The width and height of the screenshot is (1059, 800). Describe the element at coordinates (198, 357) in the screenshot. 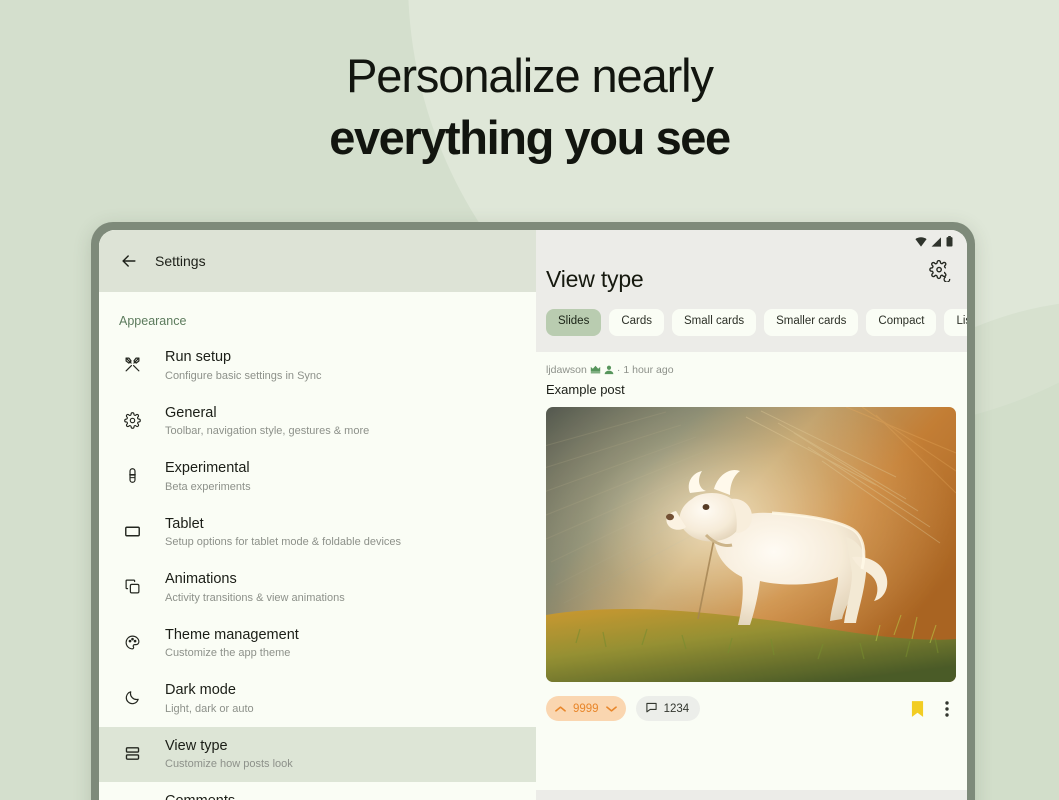

I see `sidebar-item-title: Run setup` at that location.